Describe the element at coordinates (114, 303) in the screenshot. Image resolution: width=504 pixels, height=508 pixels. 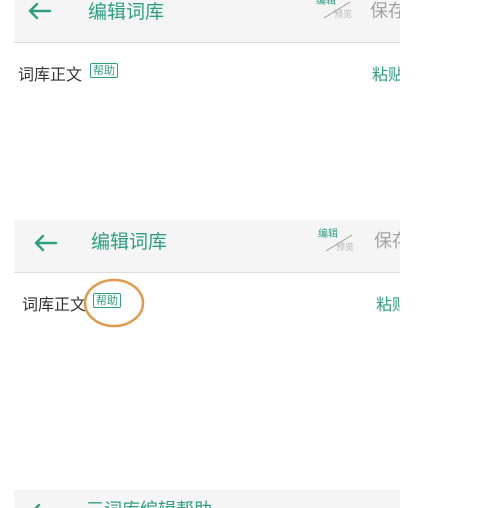
I see `highlight-circle-annotation` at that location.